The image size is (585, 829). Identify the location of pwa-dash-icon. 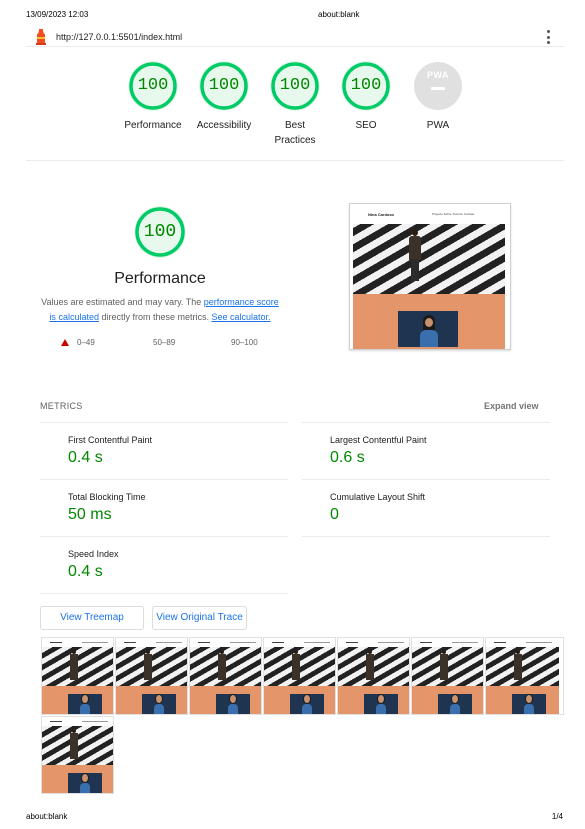
(438, 88).